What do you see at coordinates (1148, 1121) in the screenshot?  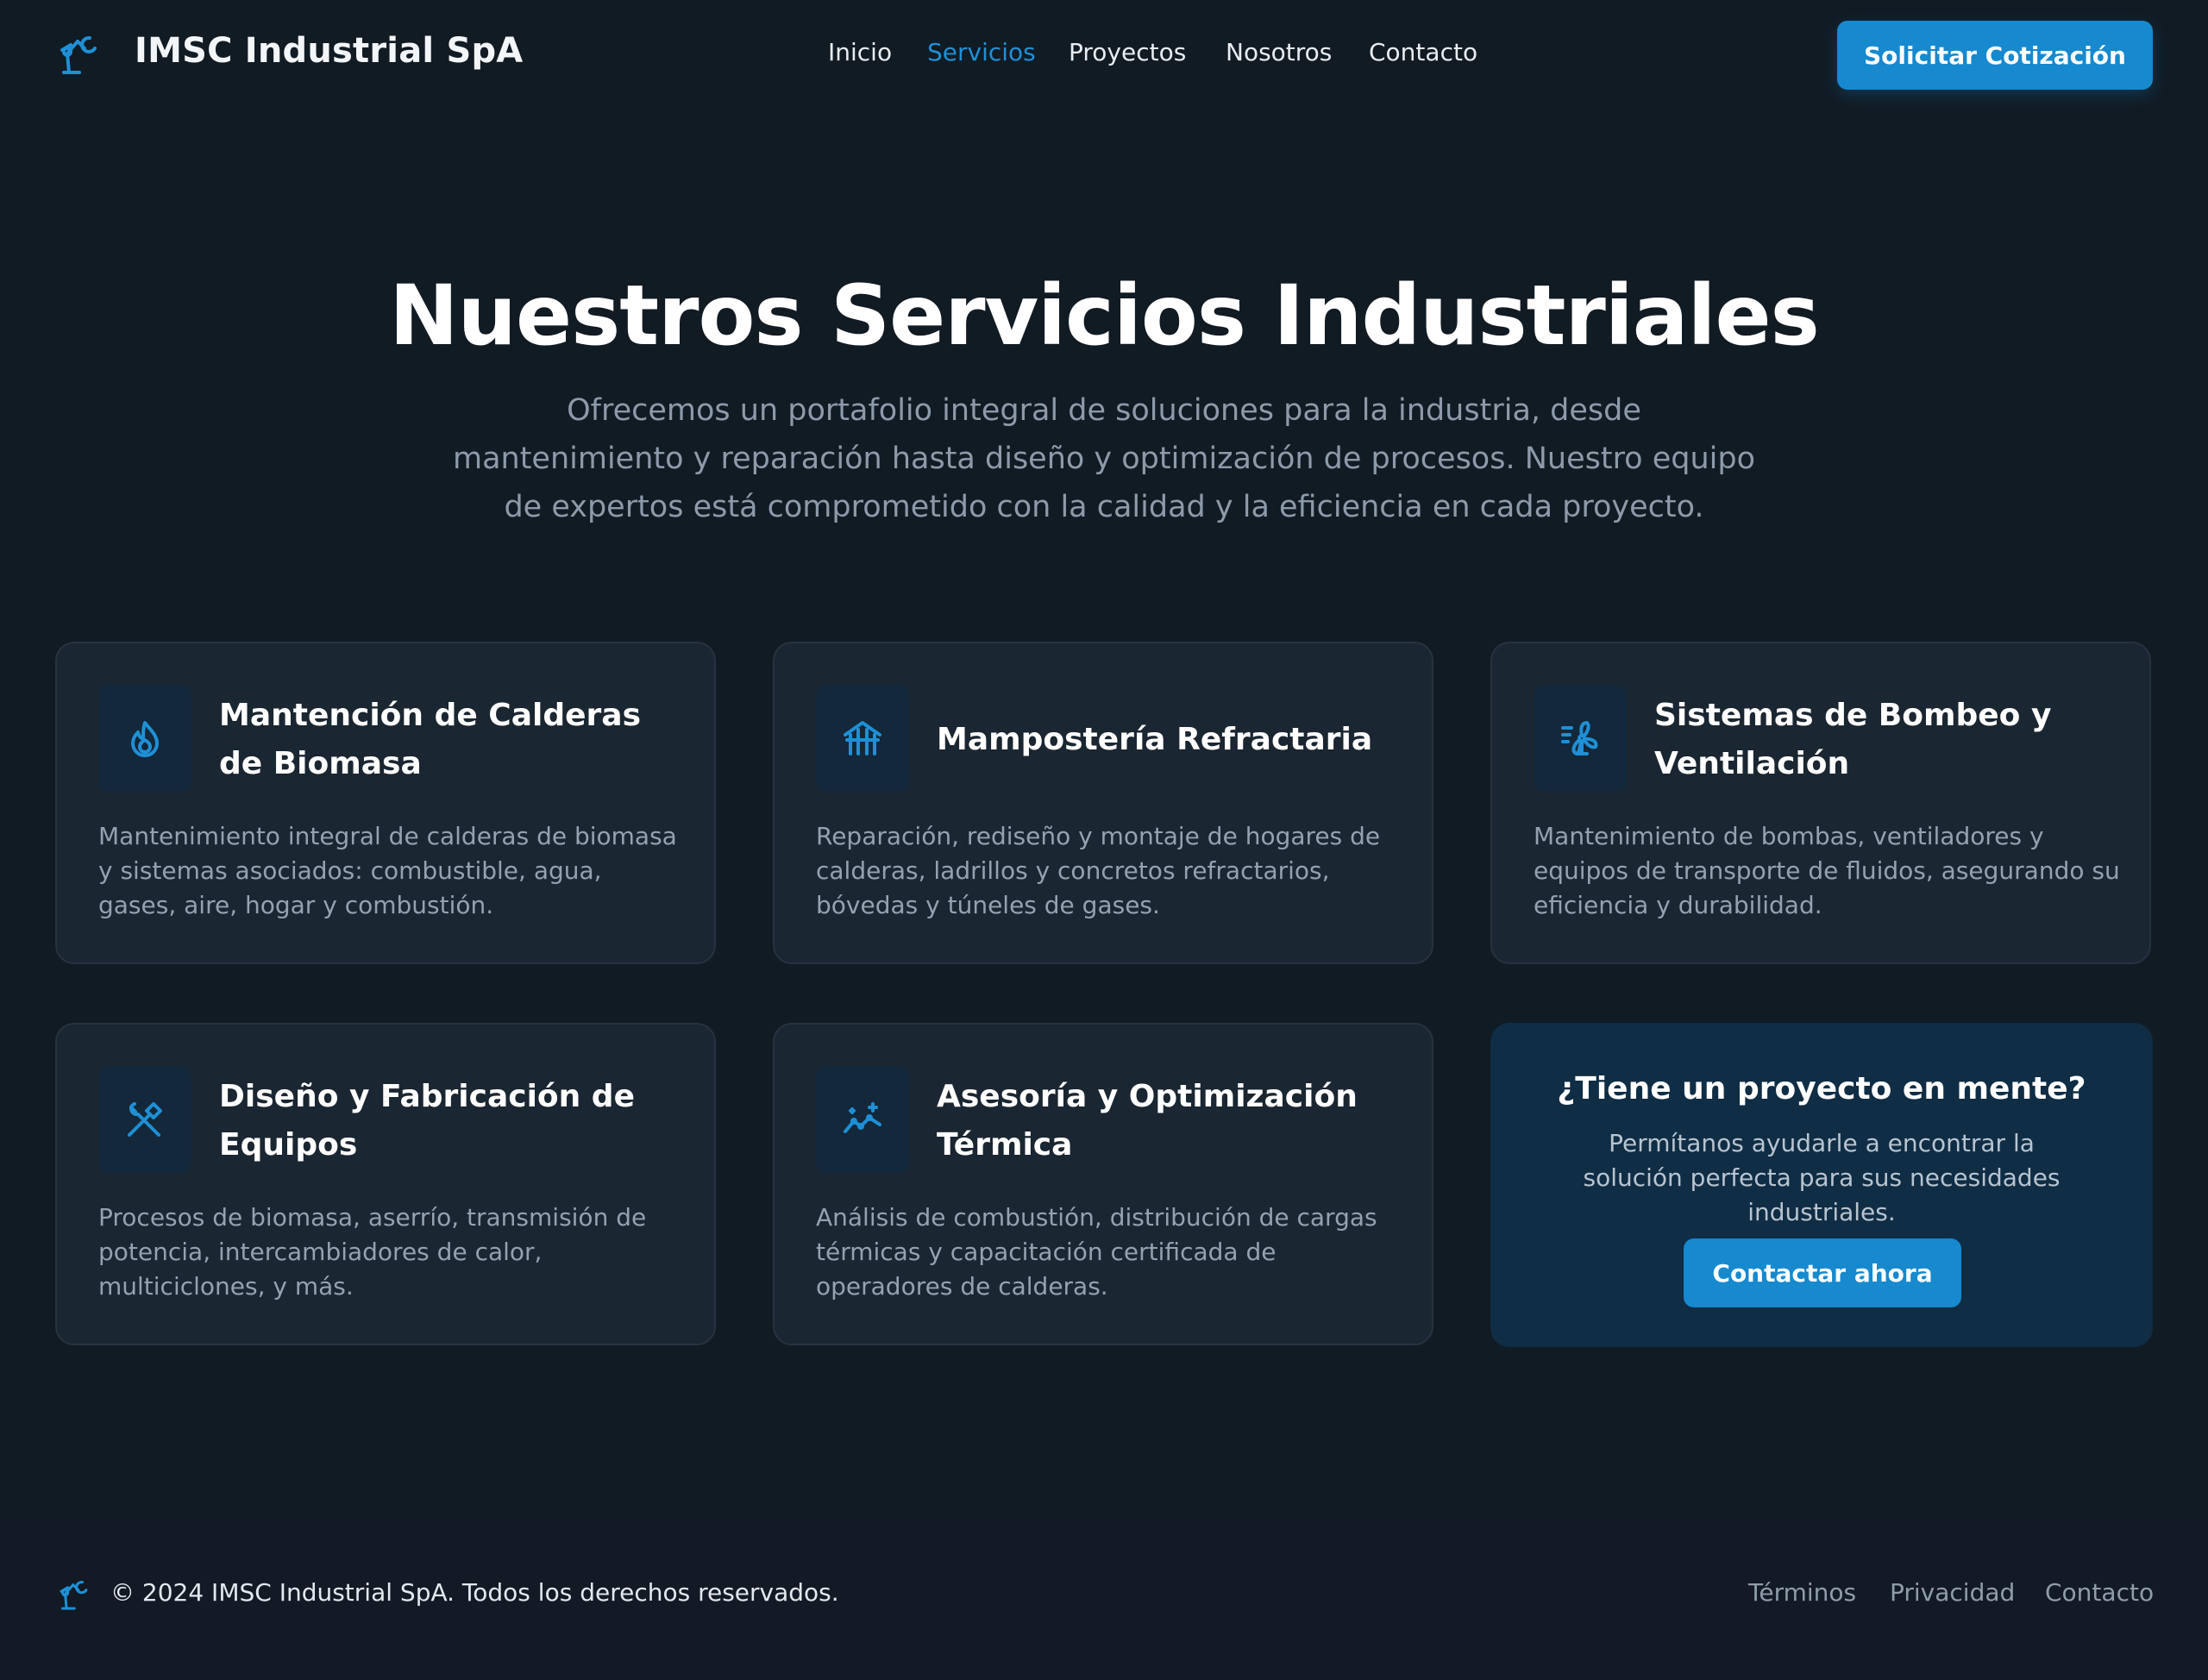 I see `service-title: Asesoría y Optimización Térmica` at bounding box center [1148, 1121].